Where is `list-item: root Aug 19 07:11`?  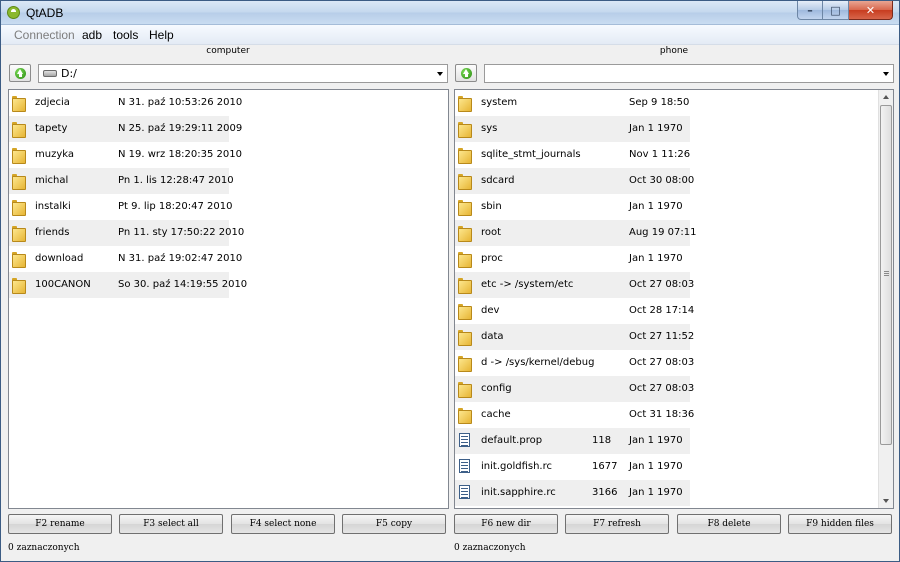
list-item: root Aug 19 07:11 is located at coordinates (575, 233).